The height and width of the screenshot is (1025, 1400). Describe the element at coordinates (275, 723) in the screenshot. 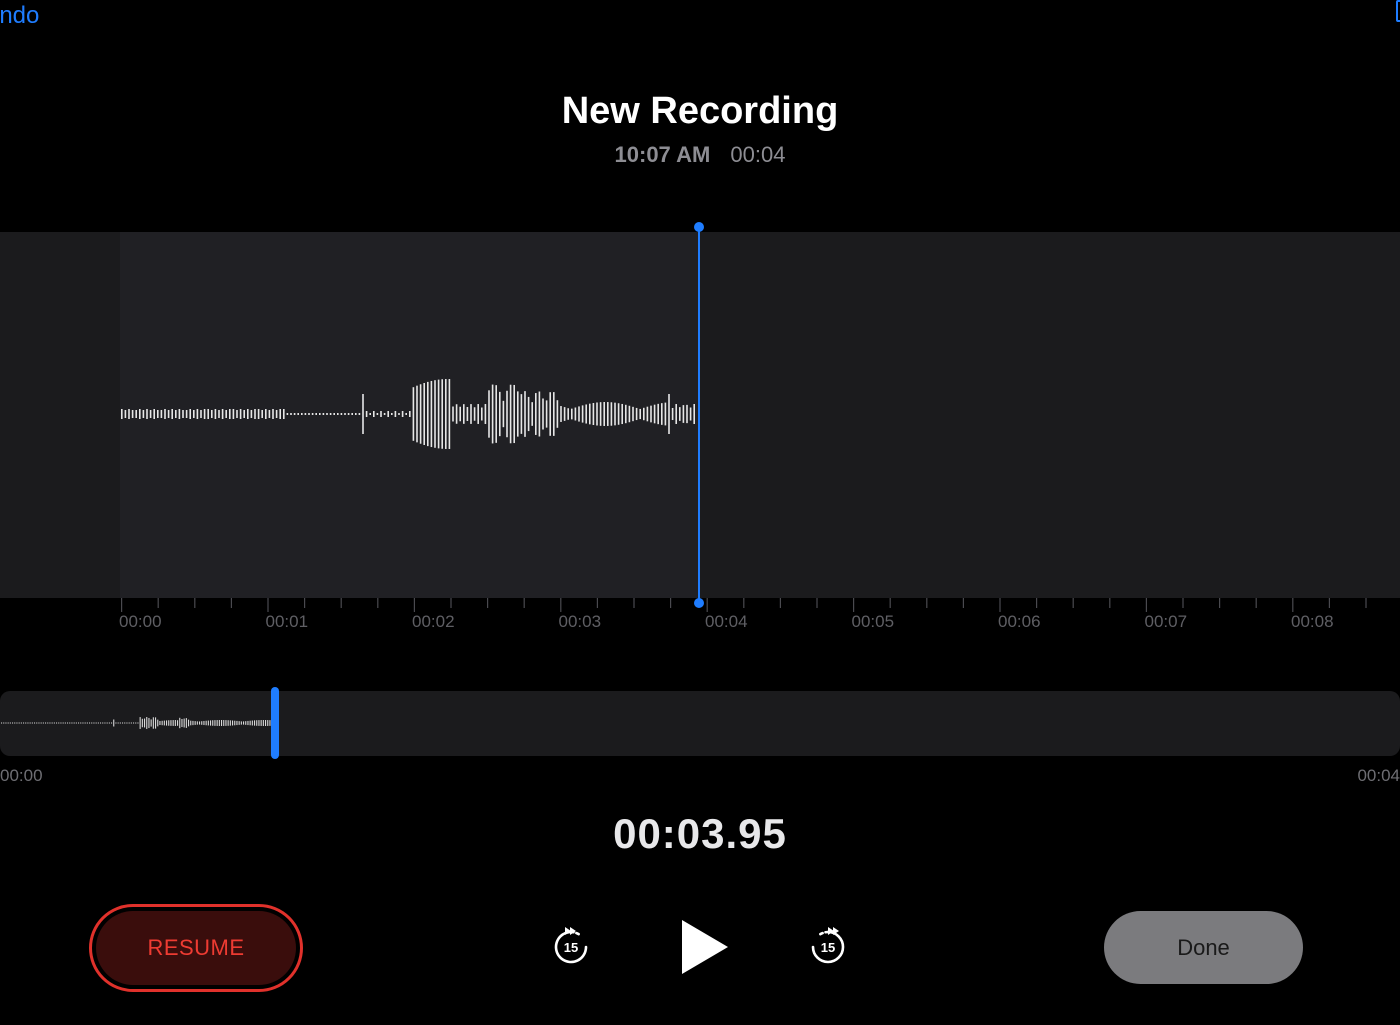

I see `overview-playhead-handle` at that location.